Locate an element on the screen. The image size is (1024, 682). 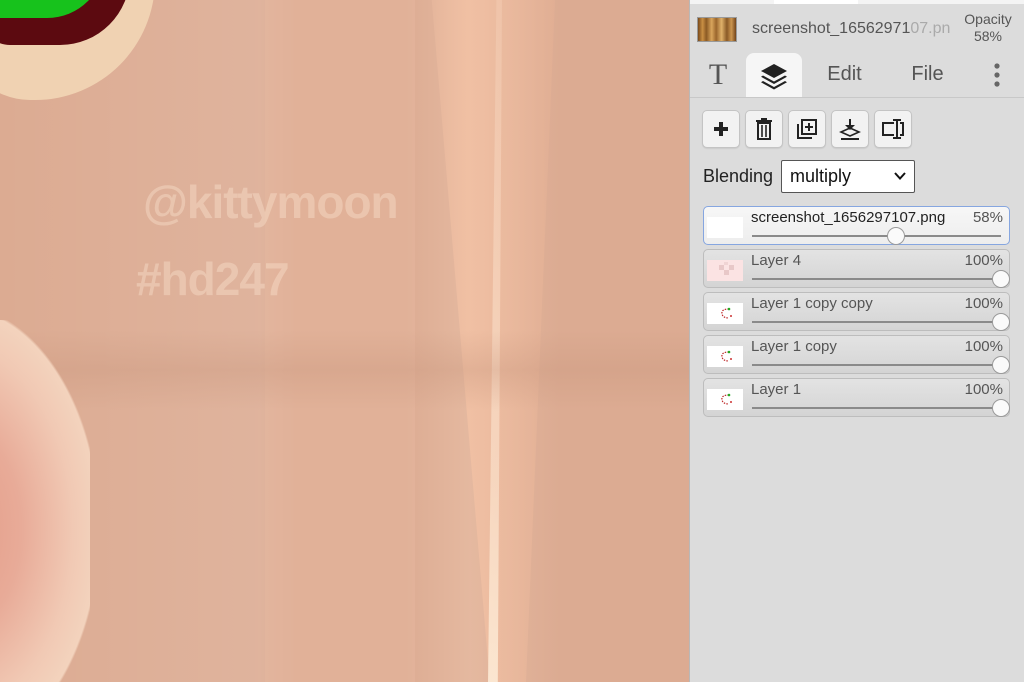
layer-opacity-value: 58% is located at coordinates (987, 217).